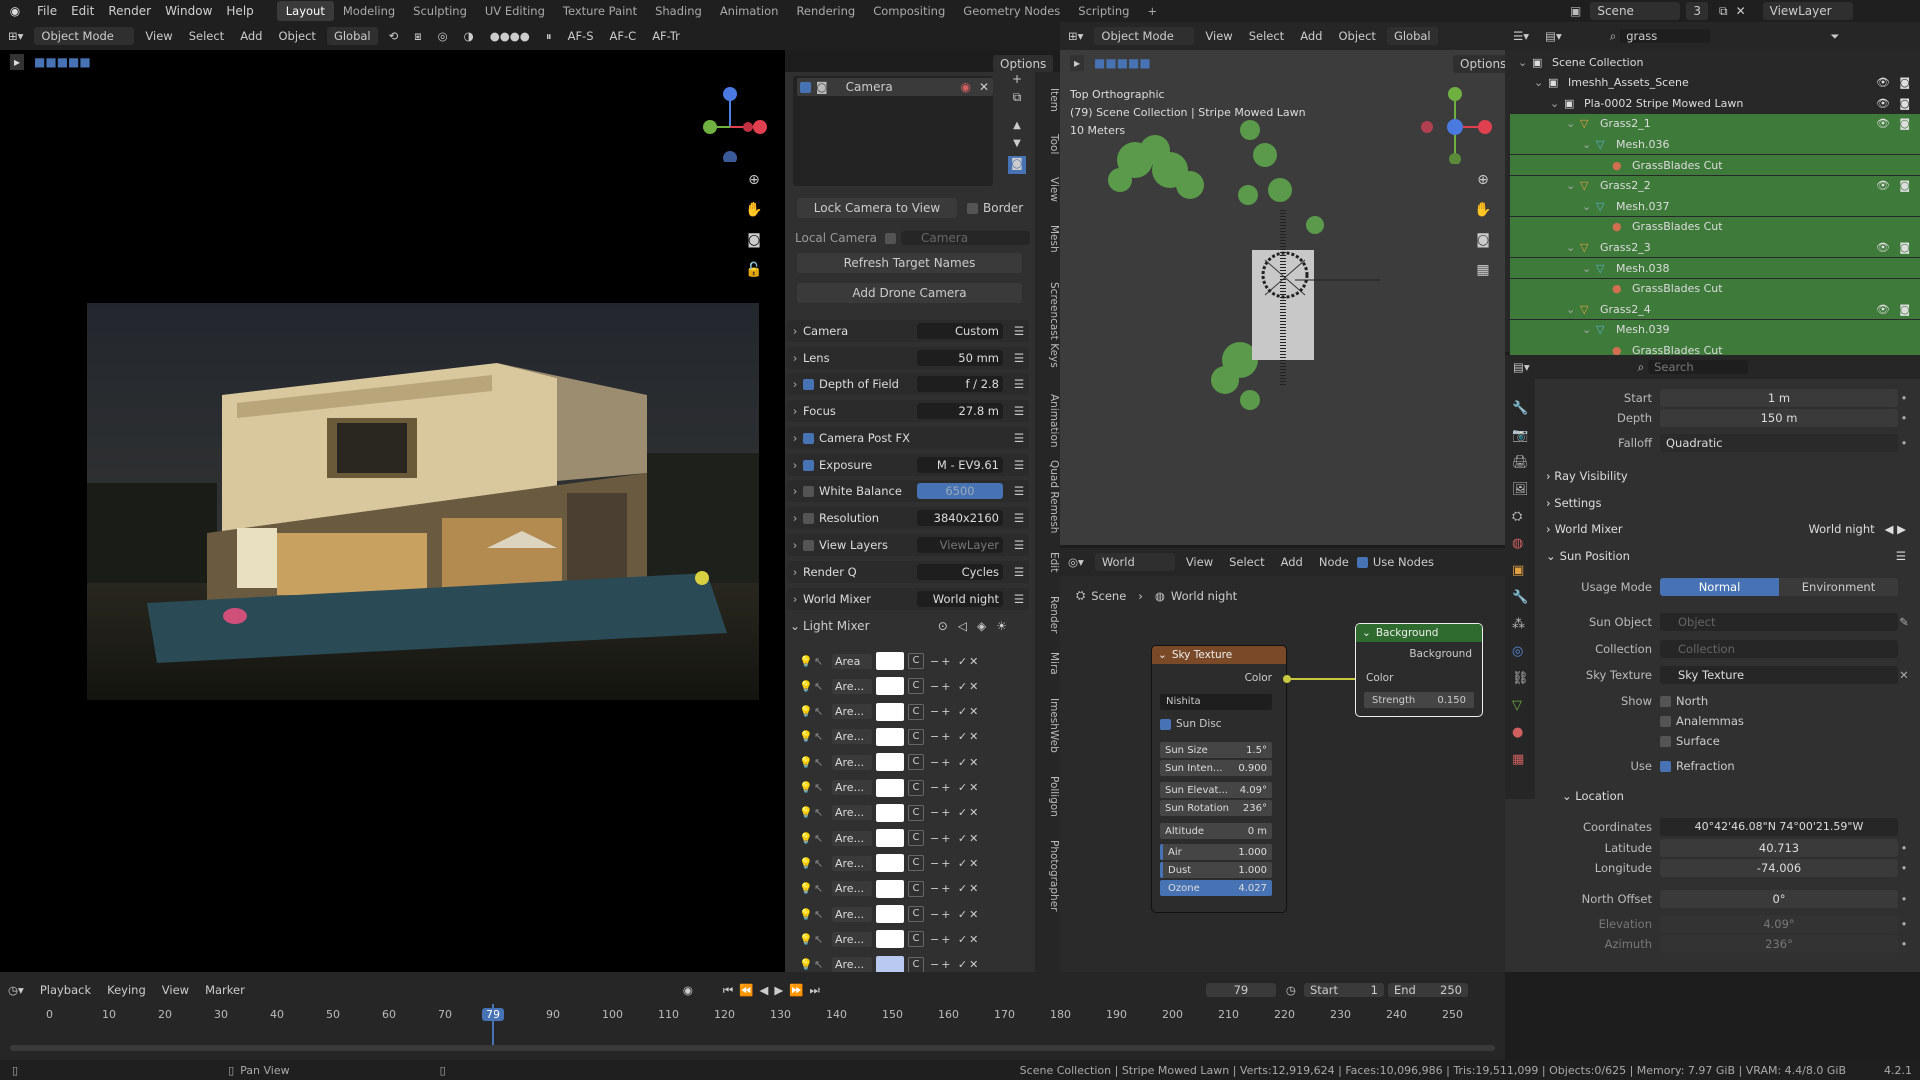 Image resolution: width=1920 pixels, height=1080 pixels. What do you see at coordinates (1715, 103) in the screenshot?
I see `outliner-item: ⌄ ▣ Pla-0002 Stripe Mowed Lawn 👁 ◙` at bounding box center [1715, 103].